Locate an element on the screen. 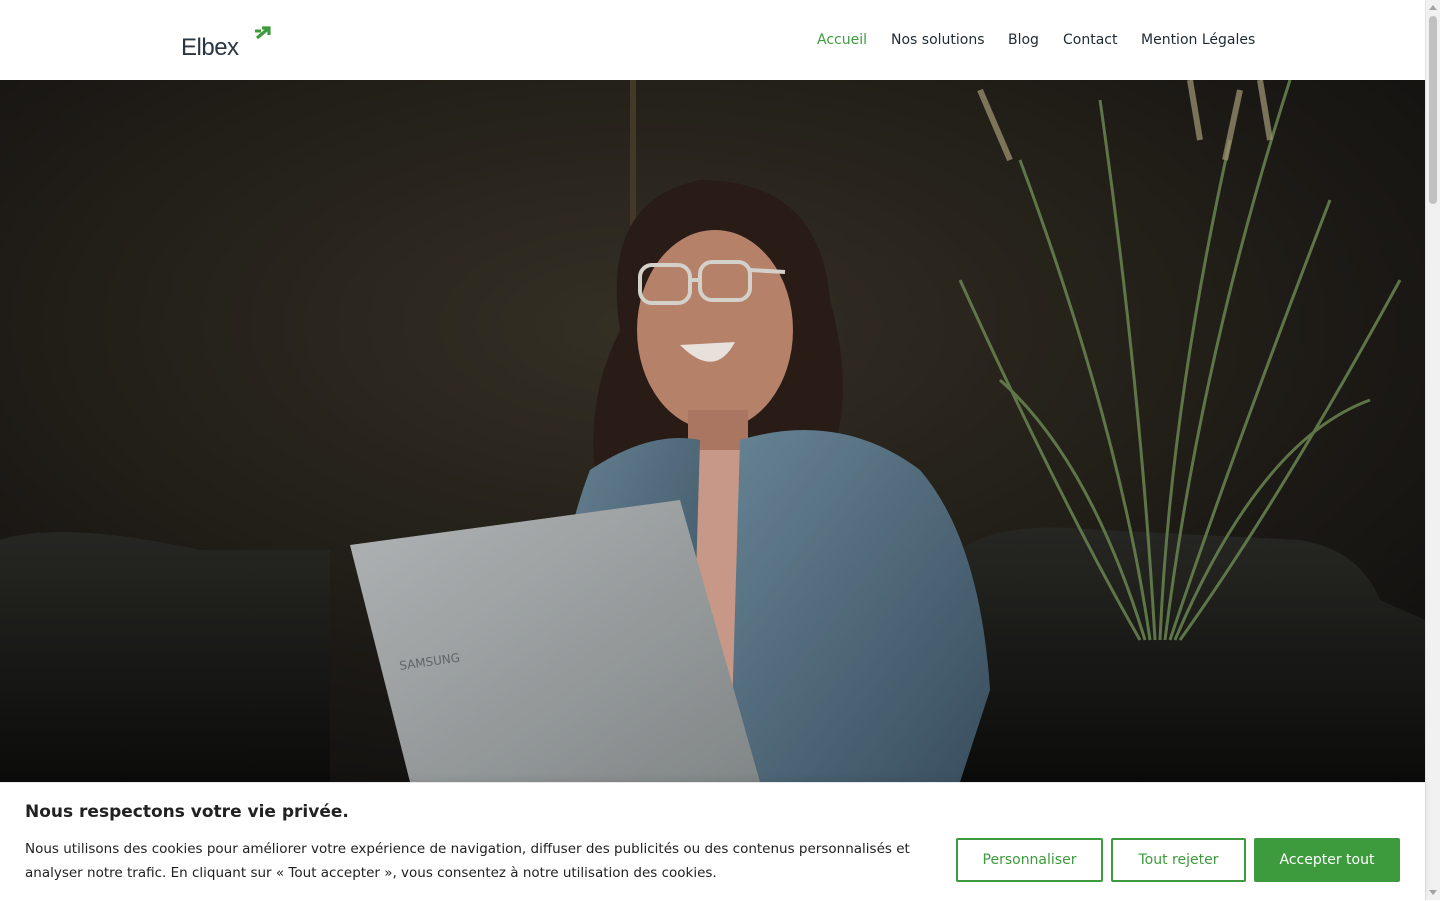  nav-item-blog: Blog is located at coordinates (1023, 40).